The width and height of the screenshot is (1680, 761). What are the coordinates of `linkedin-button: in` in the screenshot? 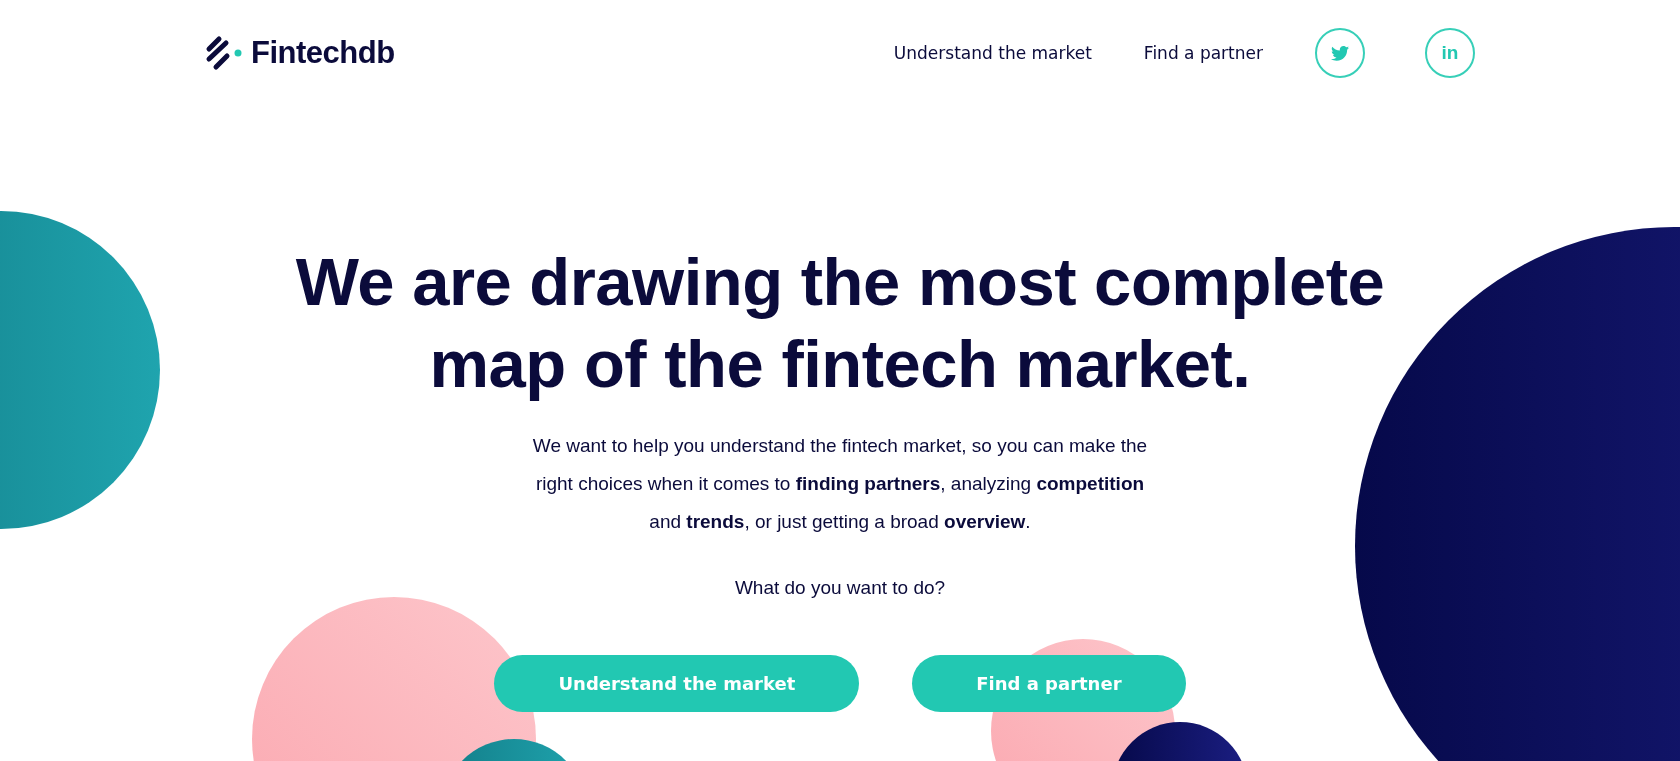 It's located at (1450, 53).